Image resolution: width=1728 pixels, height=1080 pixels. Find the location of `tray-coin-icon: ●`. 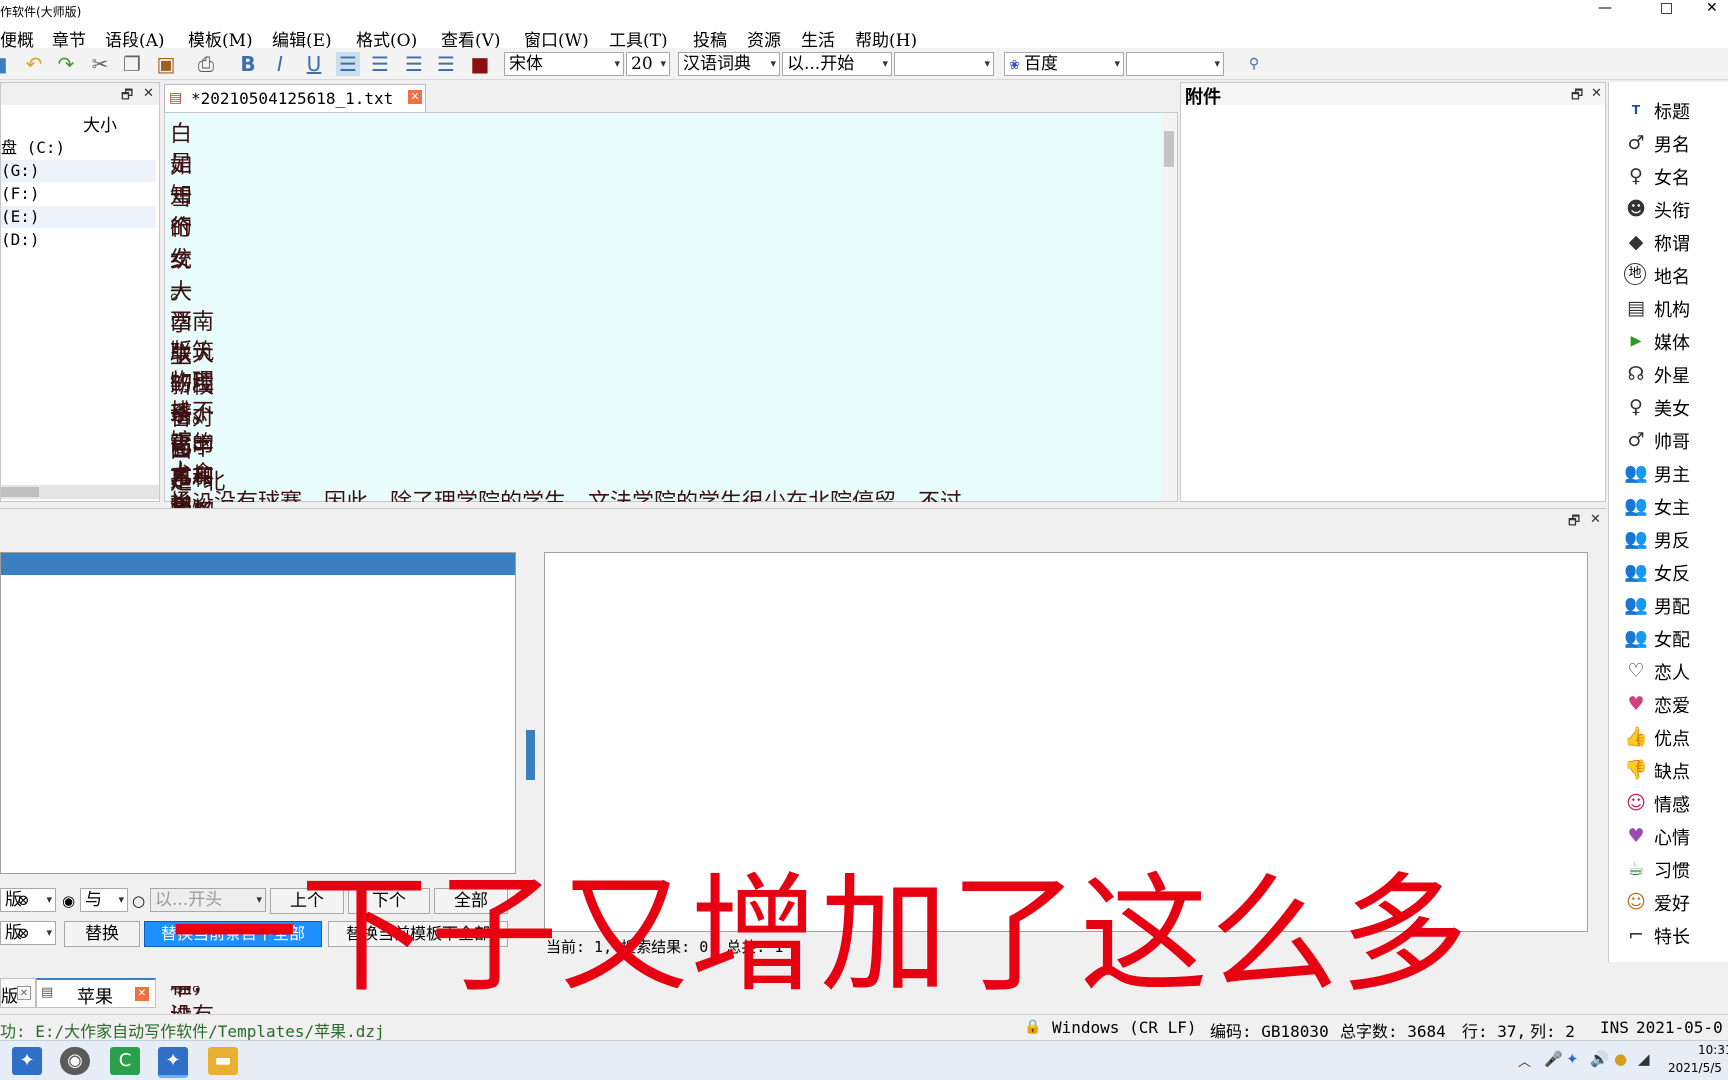

tray-coin-icon: ● is located at coordinates (1620, 1059).